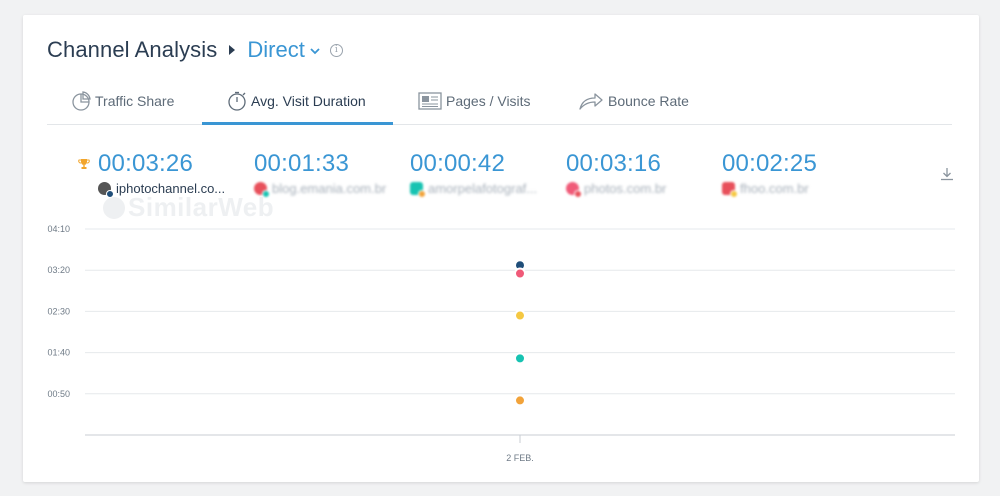  Describe the element at coordinates (84, 164) in the screenshot. I see `trophy-icon` at that location.